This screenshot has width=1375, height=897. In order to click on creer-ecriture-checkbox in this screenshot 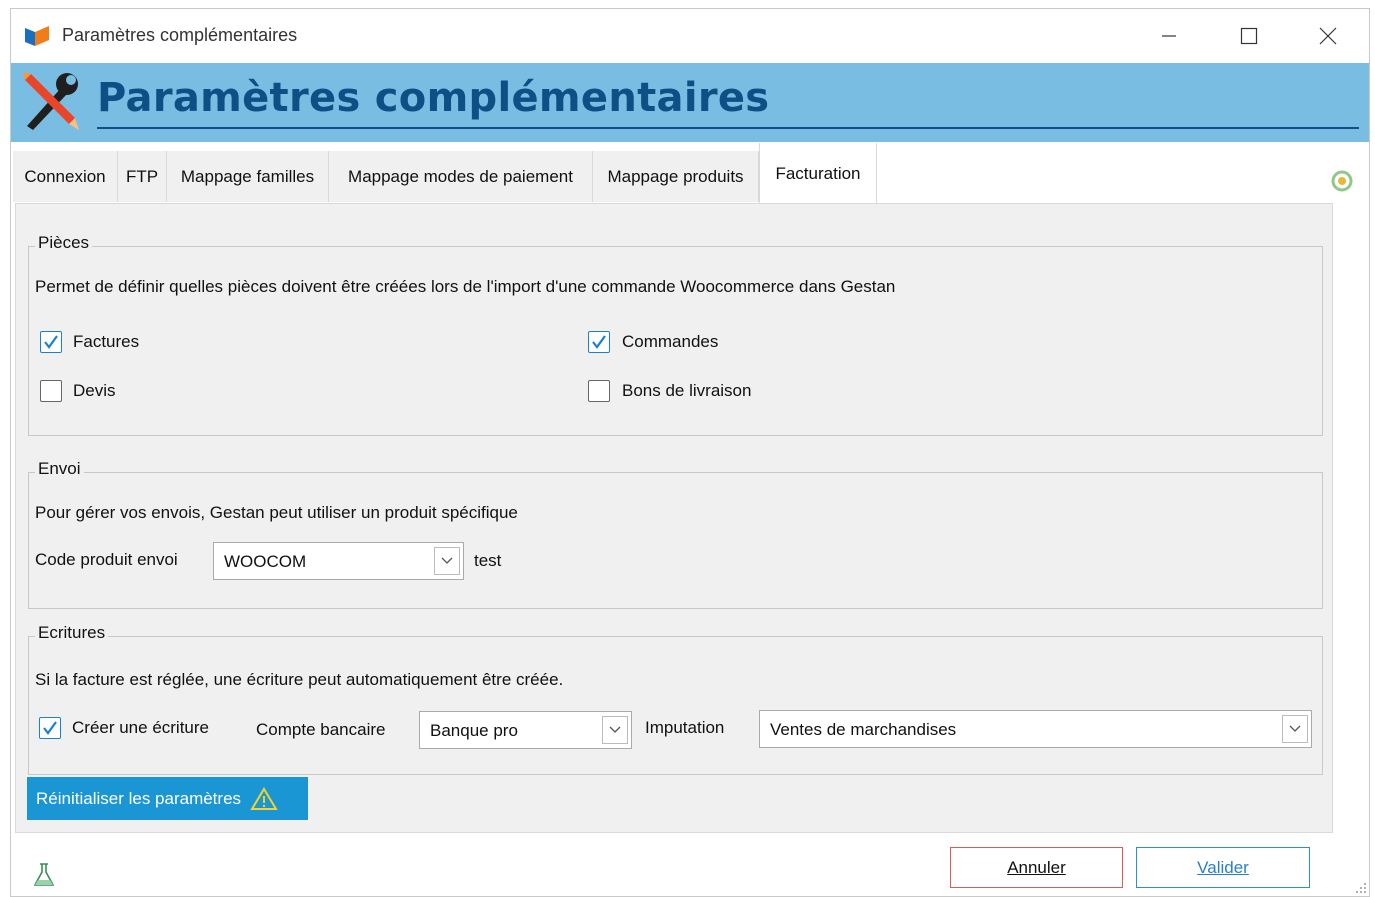, I will do `click(50, 728)`.